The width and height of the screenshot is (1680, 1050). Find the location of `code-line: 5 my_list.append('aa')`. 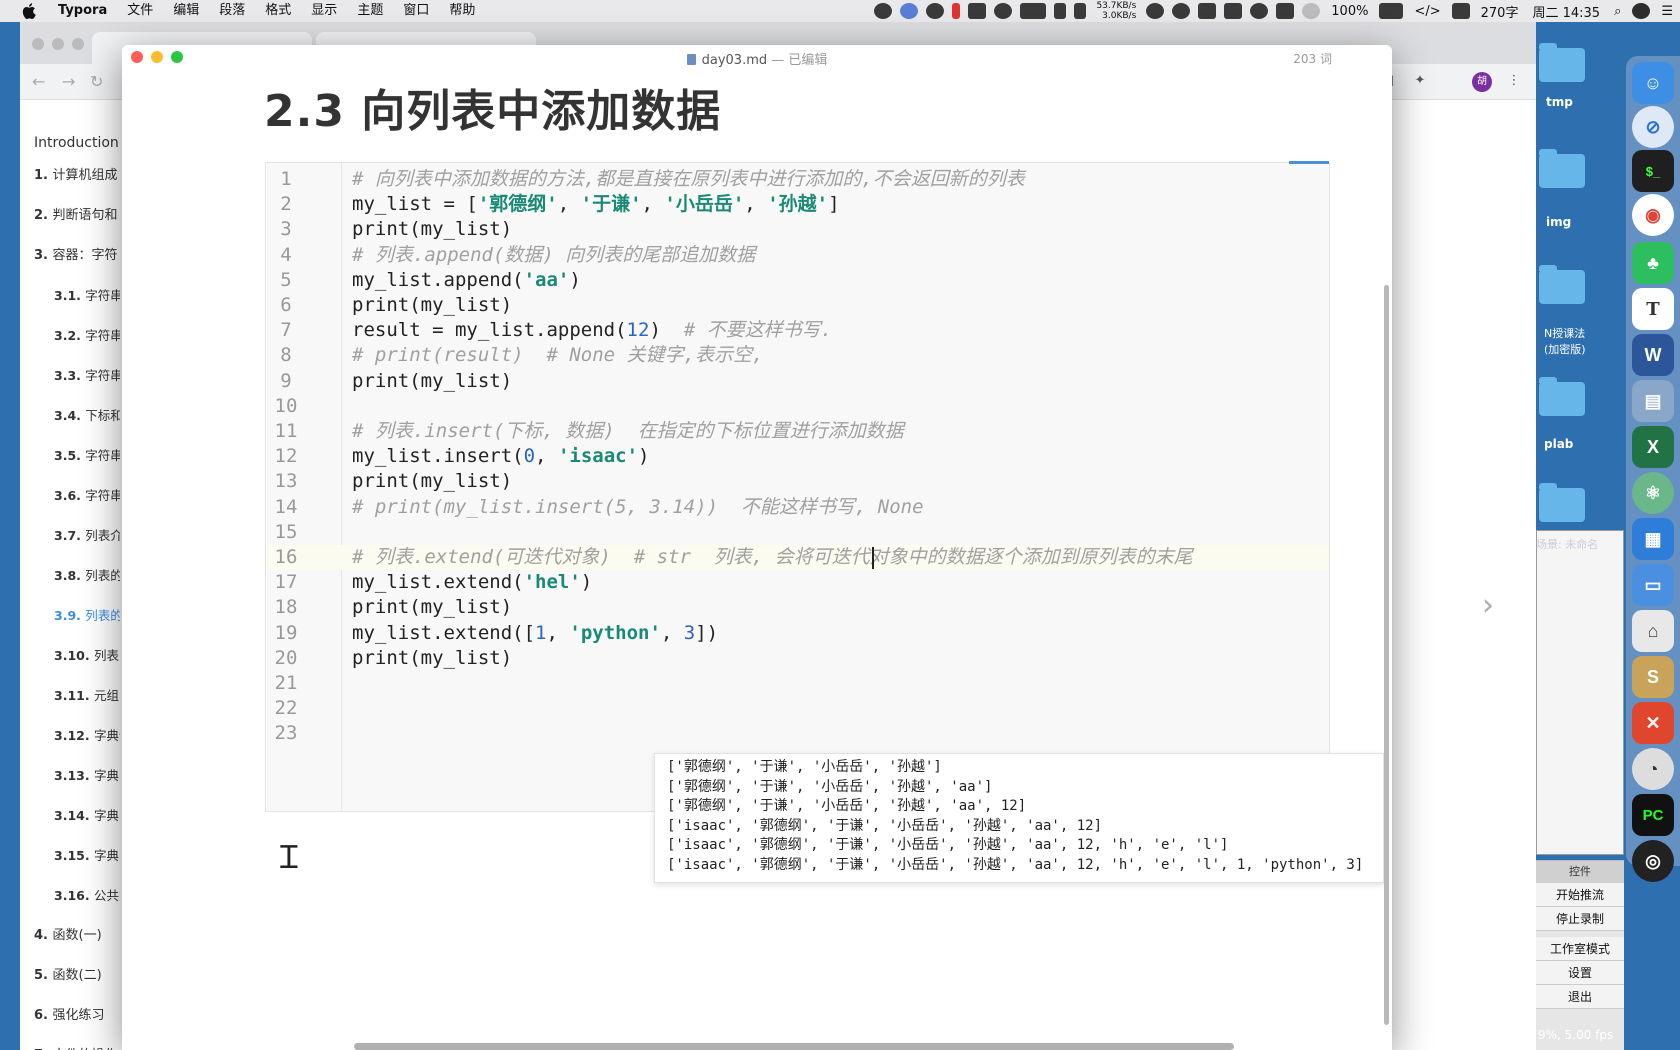

code-line: 5 my_list.append('aa') is located at coordinates (797, 280).